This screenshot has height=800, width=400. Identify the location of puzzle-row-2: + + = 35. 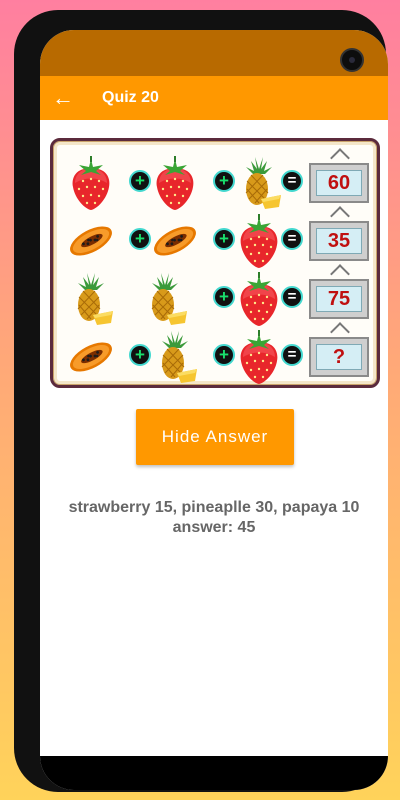
(222, 241).